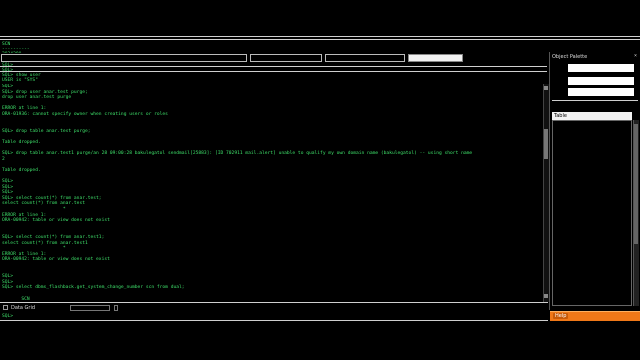 The image size is (640, 360). I want to click on toolbar-strip, so click(275, 58).